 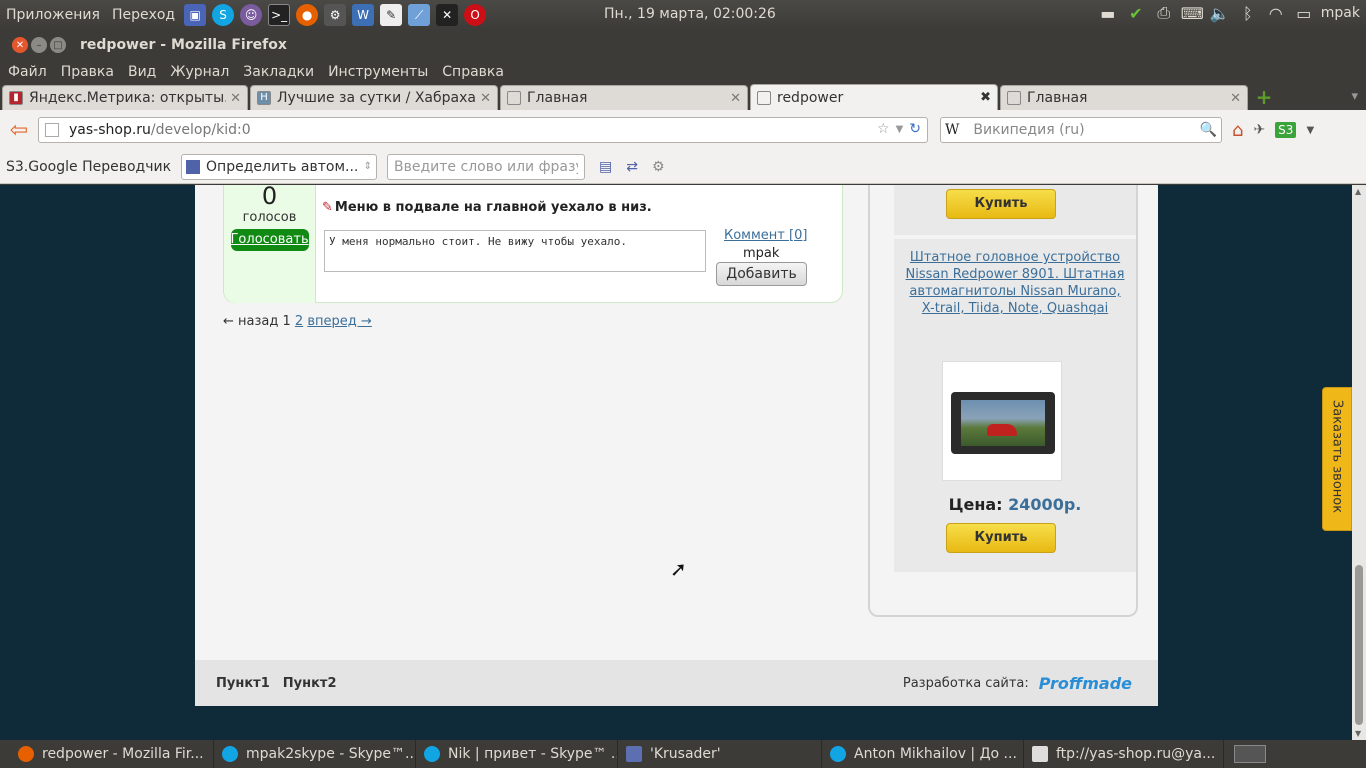 What do you see at coordinates (16, 98) in the screenshot?
I see `metrika-icon: ▮` at bounding box center [16, 98].